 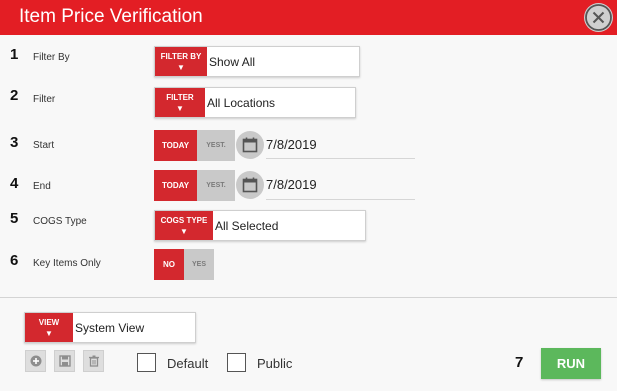 I want to click on cogs-type-value: All Selected, so click(x=247, y=225).